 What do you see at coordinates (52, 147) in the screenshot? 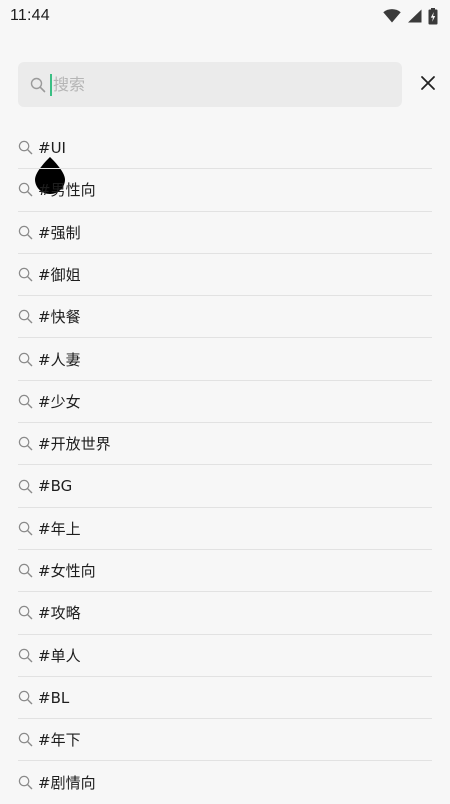
I see `tag-label: #UI` at bounding box center [52, 147].